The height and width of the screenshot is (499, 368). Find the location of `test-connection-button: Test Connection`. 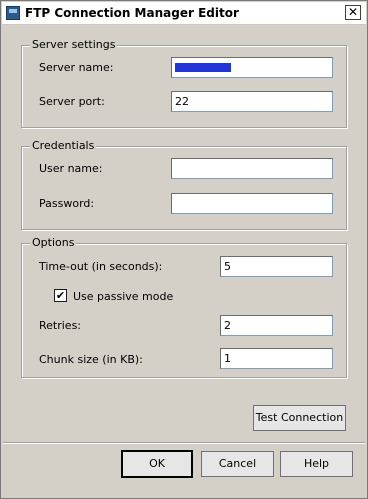

test-connection-button: Test Connection is located at coordinates (299, 418).